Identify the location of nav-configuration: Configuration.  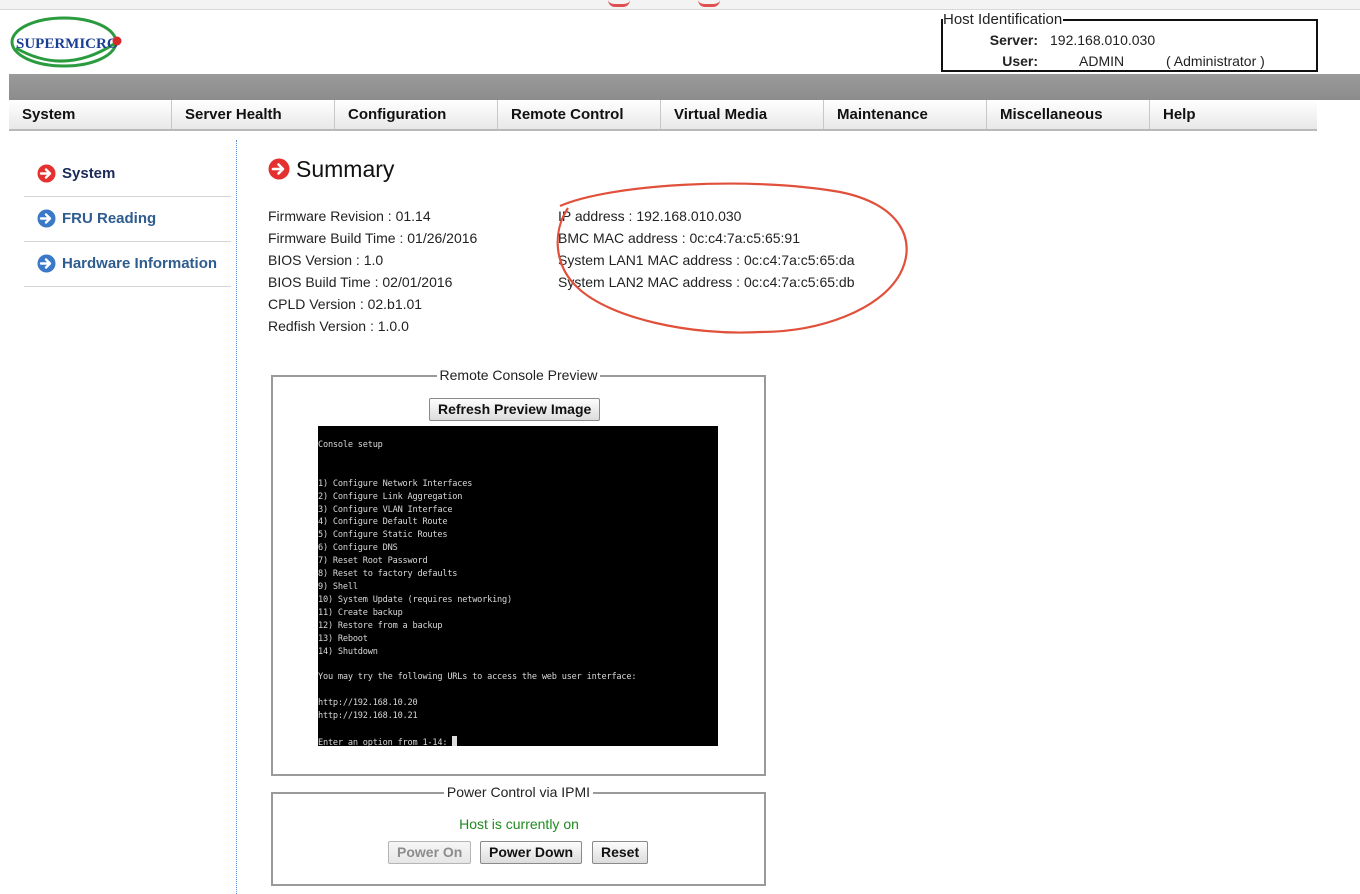
(416, 114).